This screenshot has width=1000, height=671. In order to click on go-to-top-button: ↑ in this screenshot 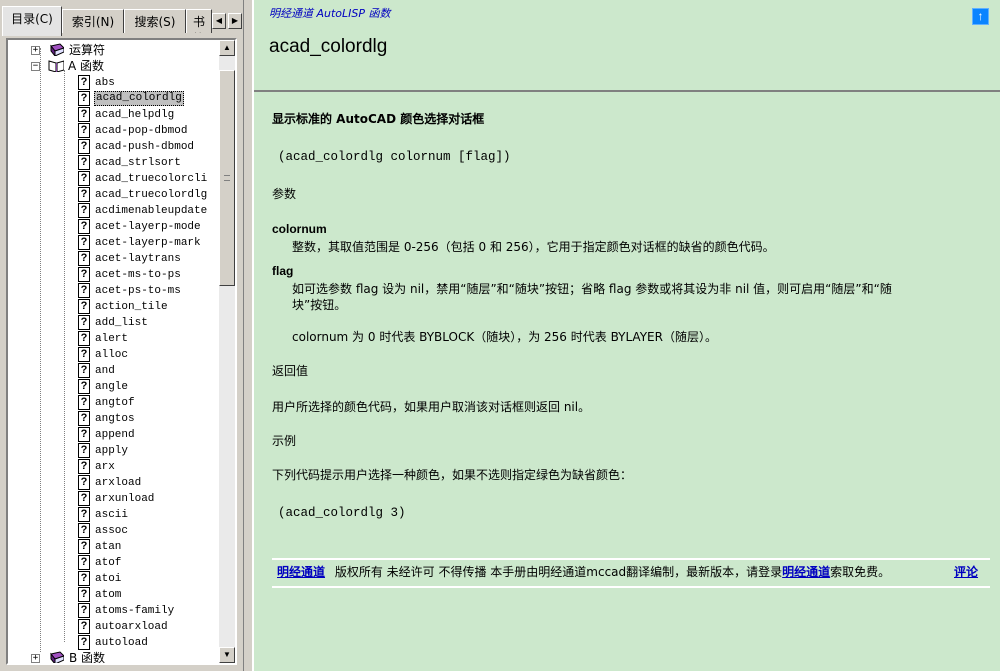, I will do `click(980, 16)`.